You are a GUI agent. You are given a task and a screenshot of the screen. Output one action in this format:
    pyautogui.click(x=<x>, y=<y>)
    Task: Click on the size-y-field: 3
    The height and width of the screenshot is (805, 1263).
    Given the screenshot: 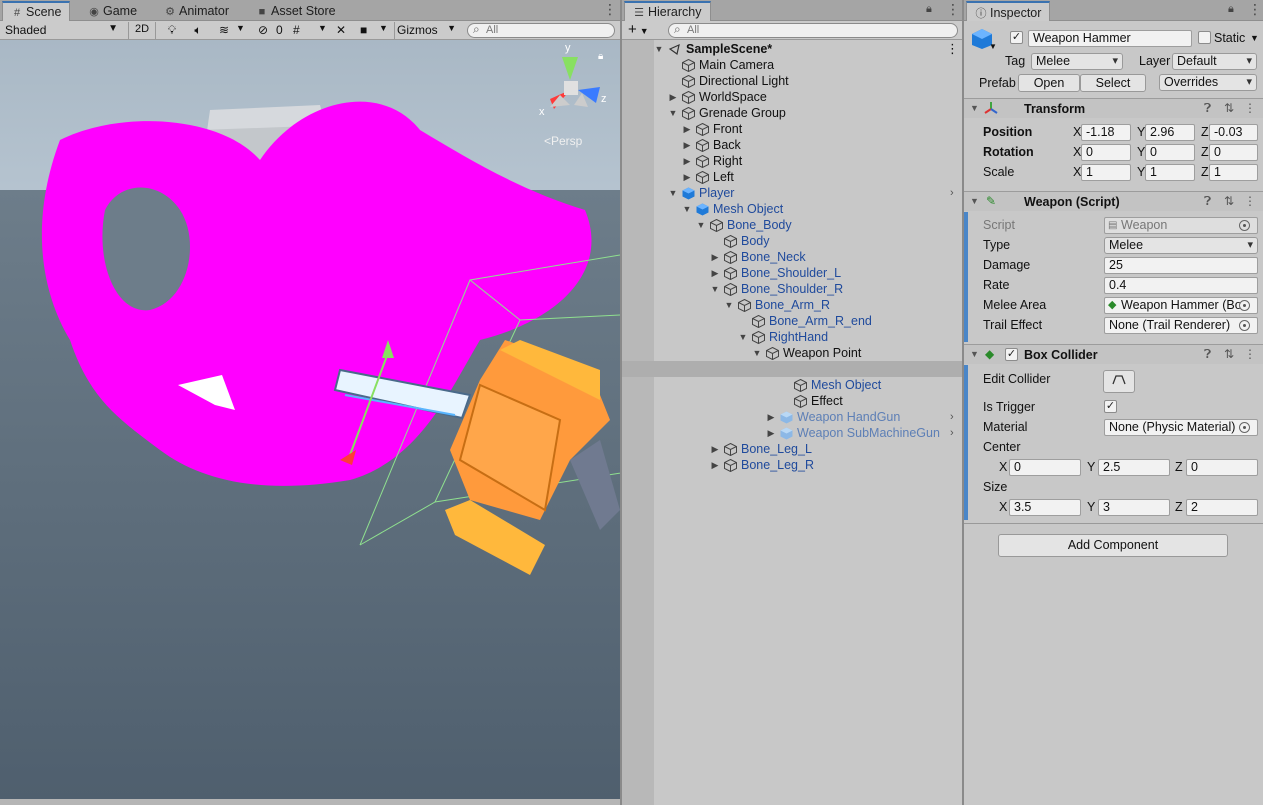 What is the action you would take?
    pyautogui.click(x=1134, y=507)
    